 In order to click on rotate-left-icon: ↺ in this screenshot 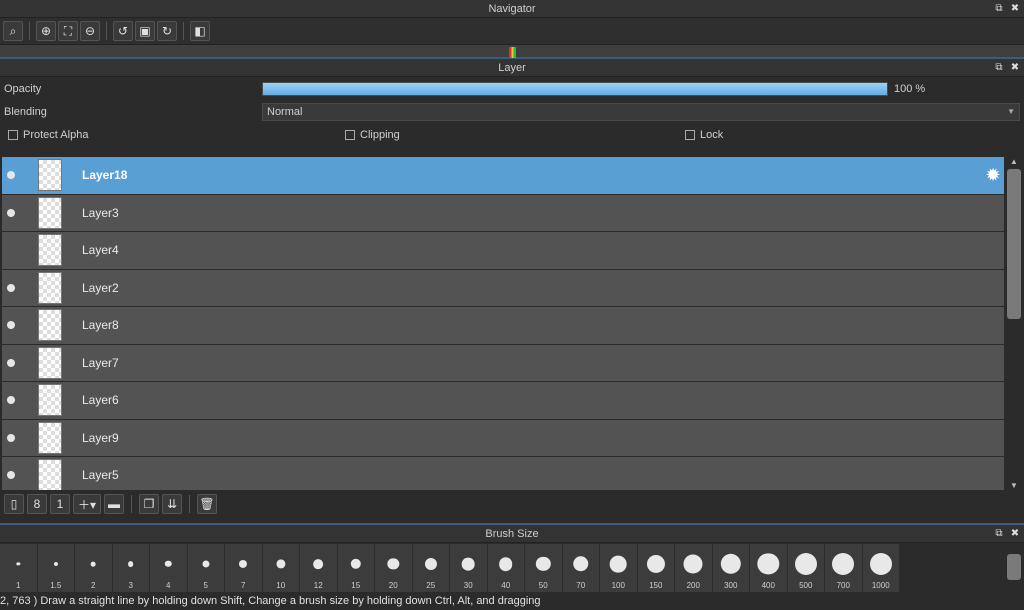, I will do `click(123, 31)`.